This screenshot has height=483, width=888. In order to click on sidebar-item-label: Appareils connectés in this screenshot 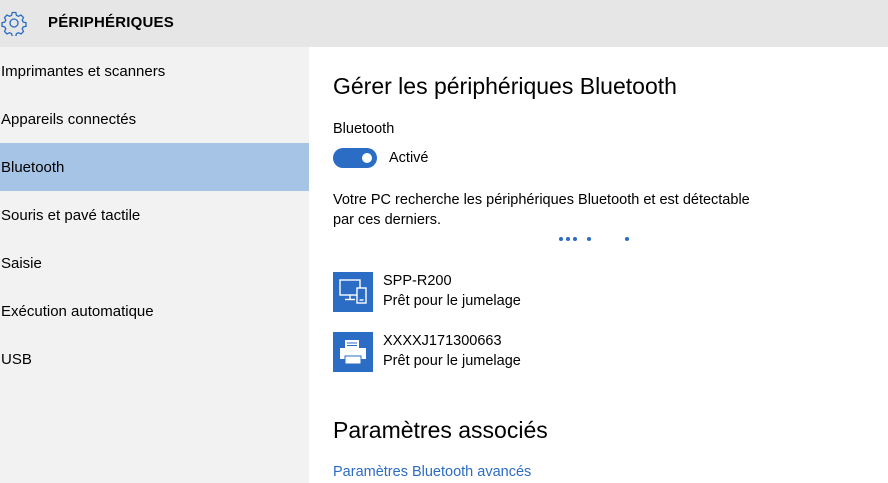, I will do `click(69, 119)`.